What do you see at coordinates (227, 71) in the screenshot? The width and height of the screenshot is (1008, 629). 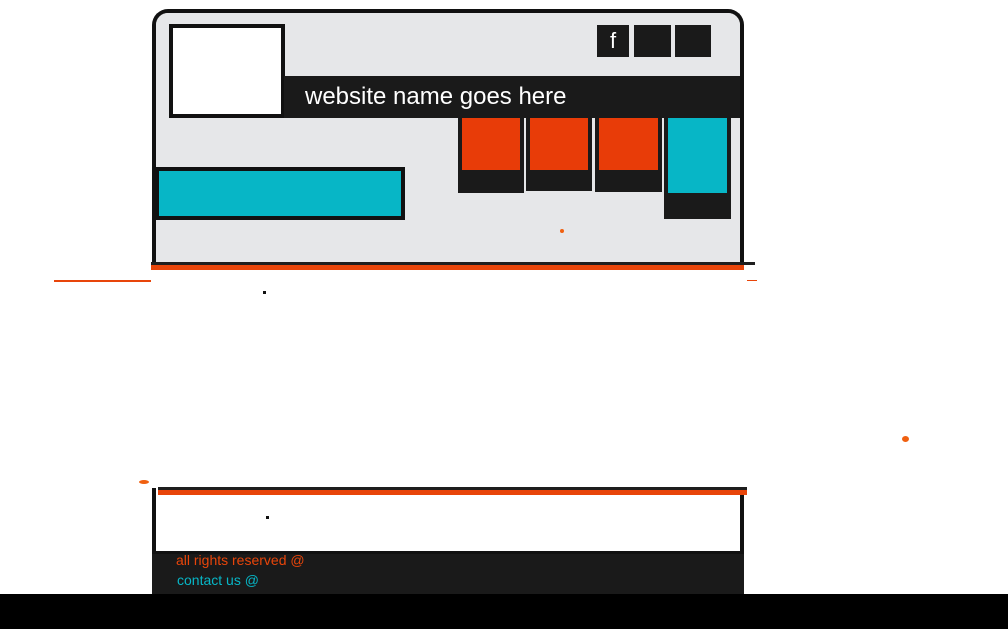 I see `logo-placeholder` at bounding box center [227, 71].